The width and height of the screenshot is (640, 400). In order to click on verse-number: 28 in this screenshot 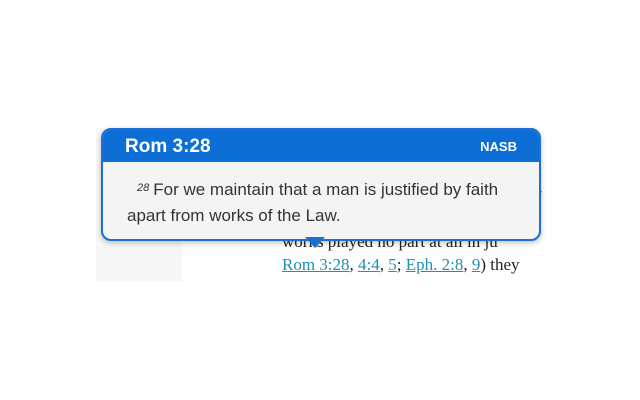, I will do `click(143, 188)`.